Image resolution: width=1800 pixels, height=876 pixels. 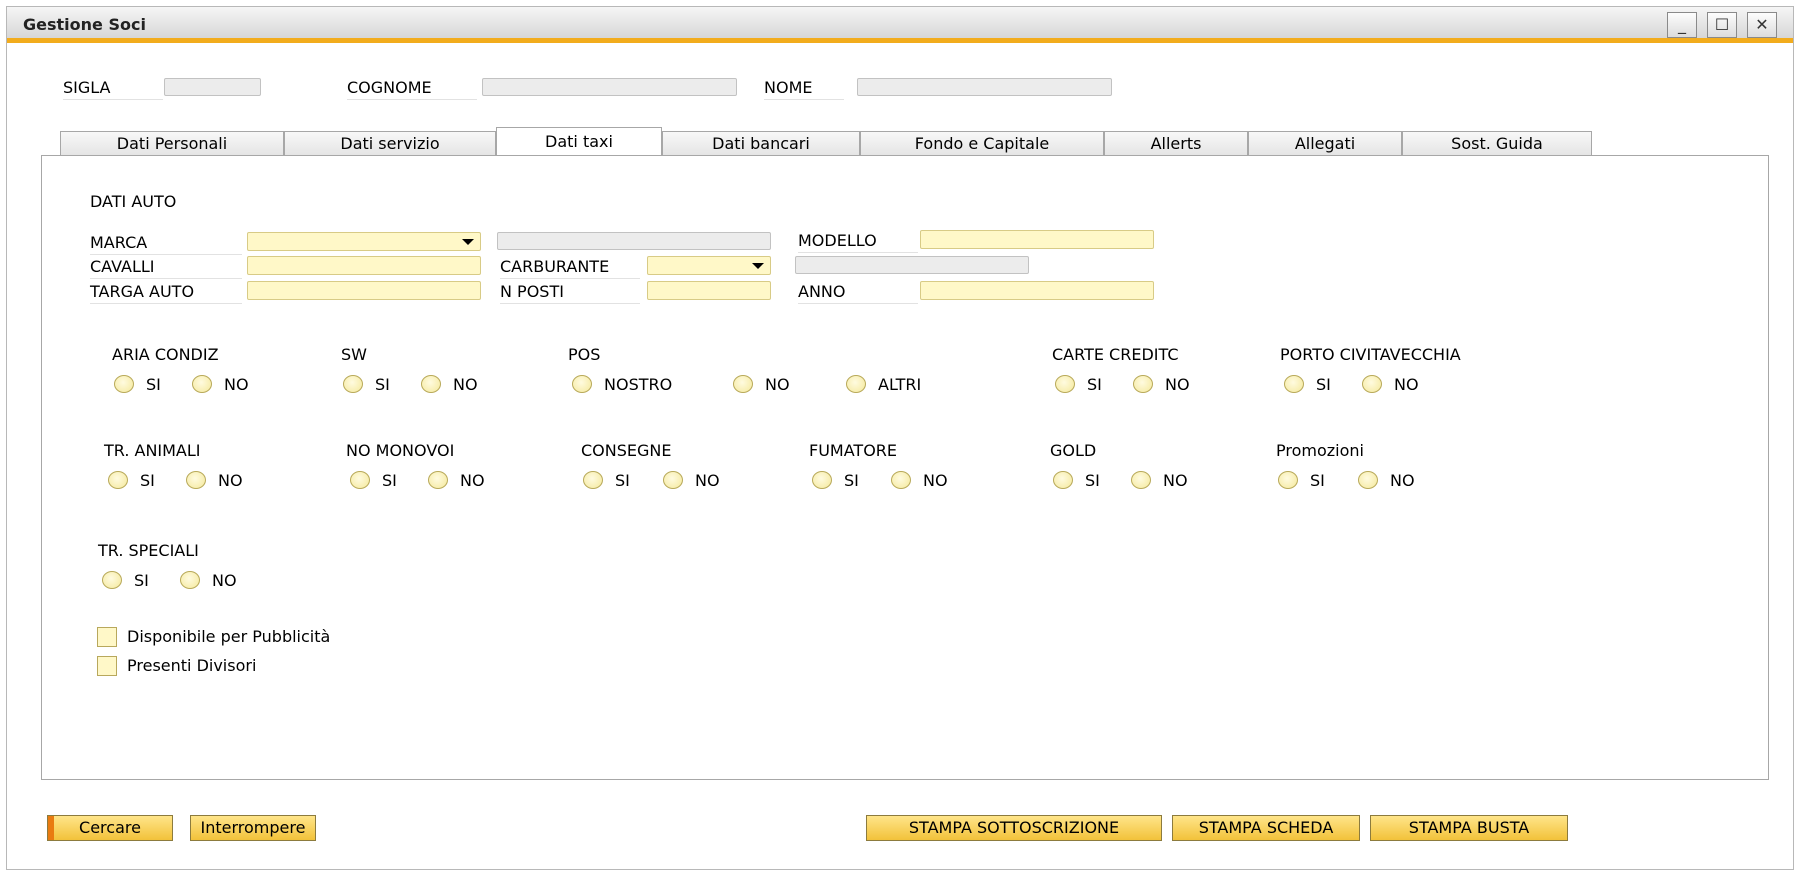 What do you see at coordinates (1065, 384) in the screenshot?
I see `carte-credito-si-radio` at bounding box center [1065, 384].